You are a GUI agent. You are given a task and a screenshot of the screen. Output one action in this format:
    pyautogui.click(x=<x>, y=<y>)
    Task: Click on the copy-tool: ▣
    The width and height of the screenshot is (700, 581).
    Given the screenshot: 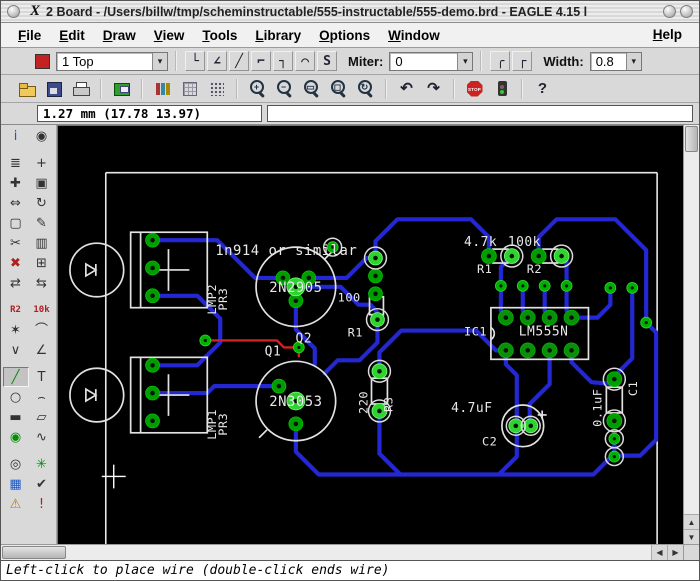 What is the action you would take?
    pyautogui.click(x=41, y=183)
    